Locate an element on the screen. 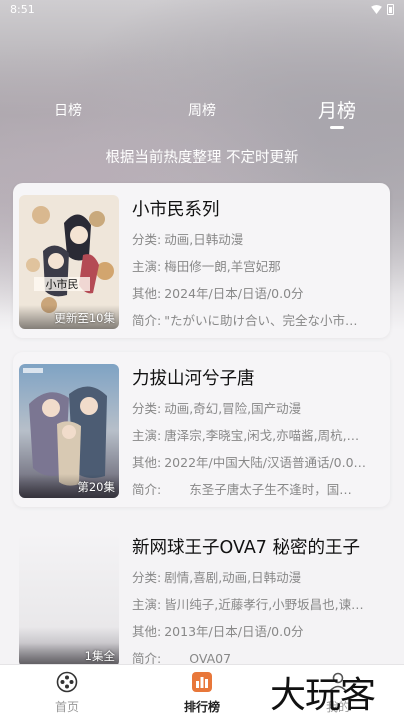  other-row: 其他: 2024年/日本/日语/0.0分 is located at coordinates (218, 292).